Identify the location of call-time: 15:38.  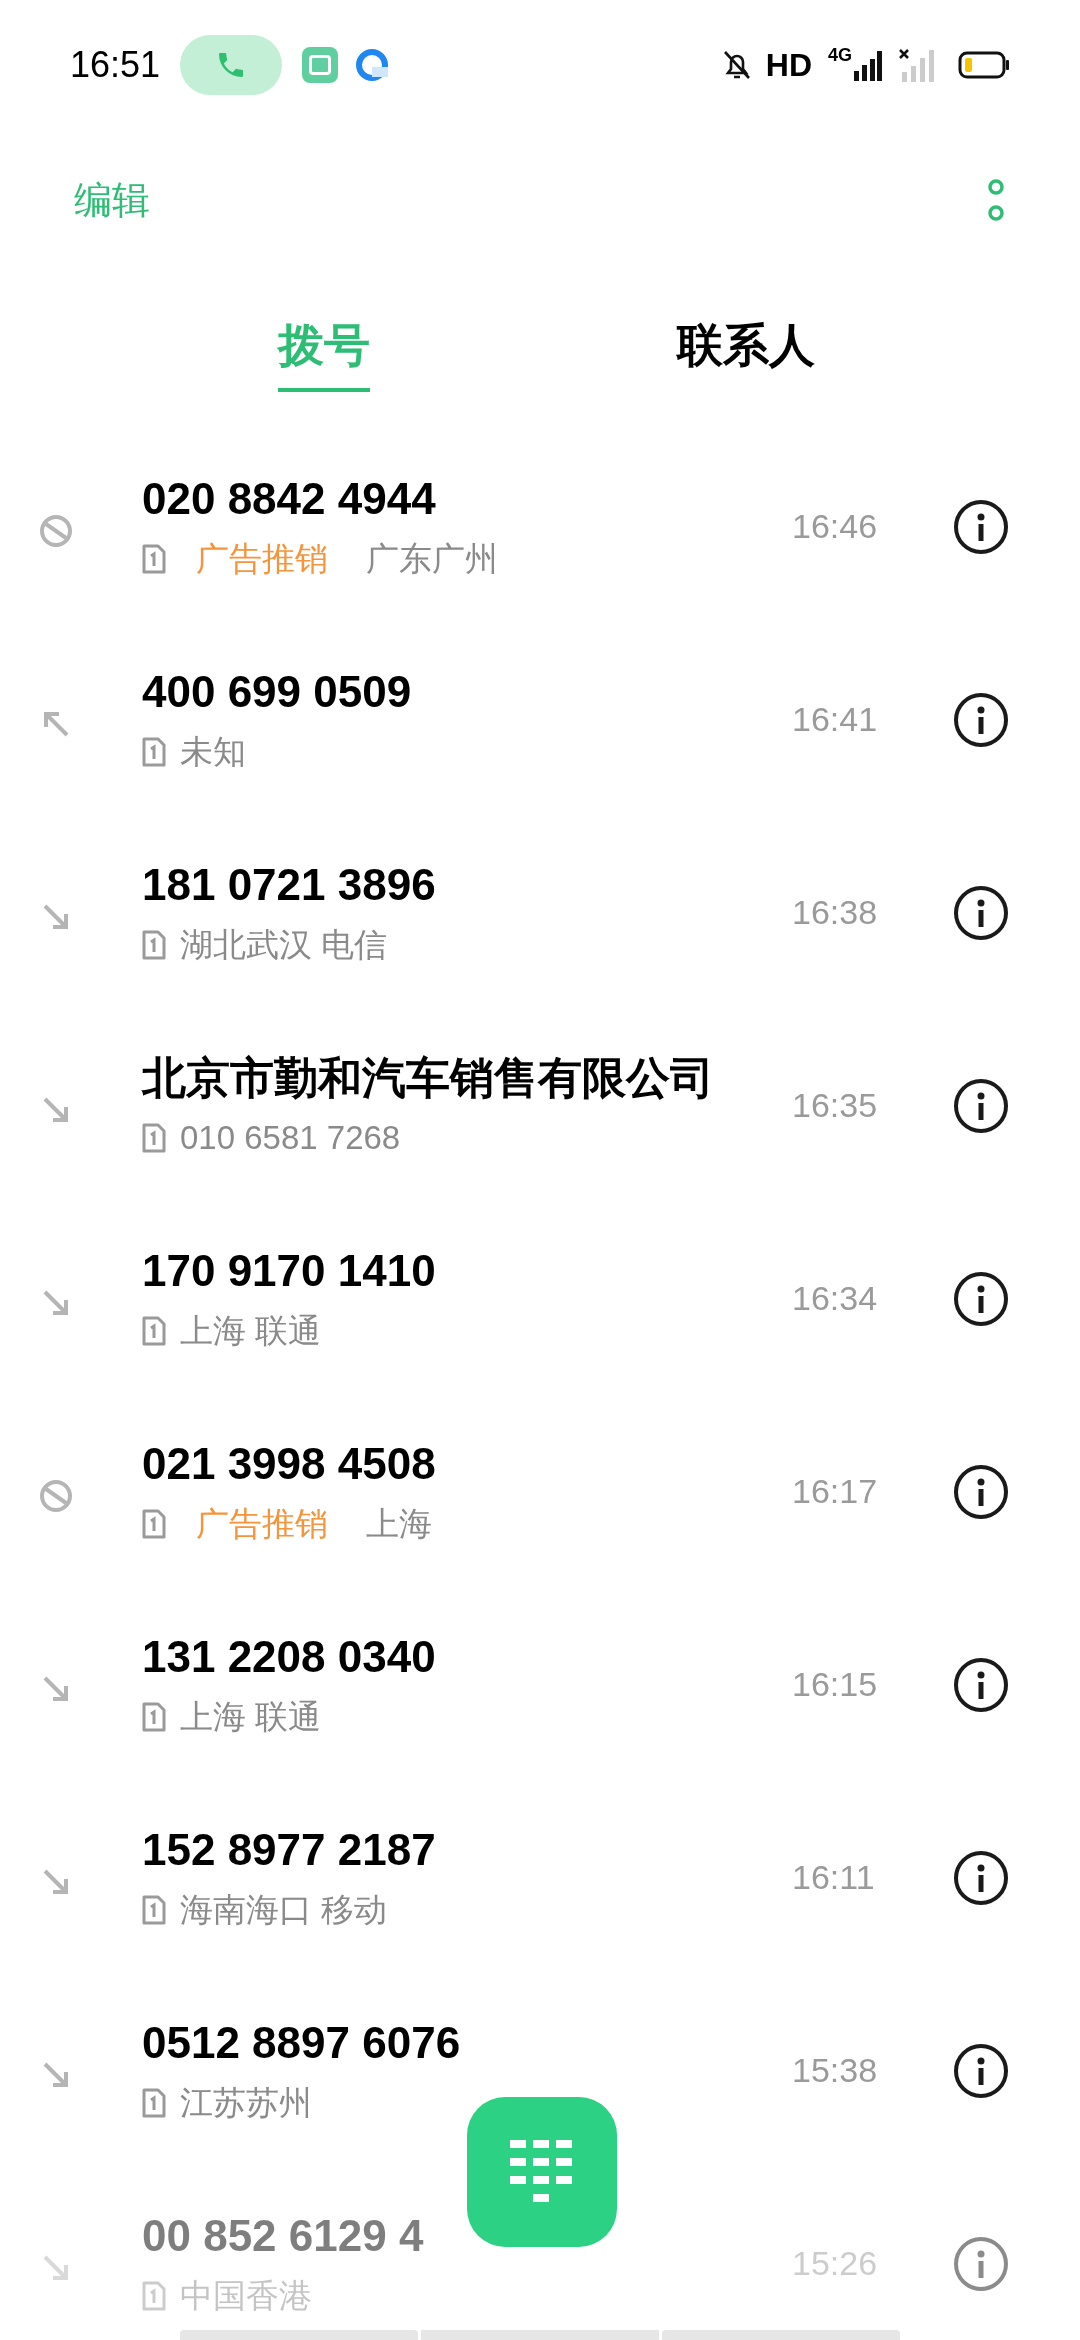
(835, 2070).